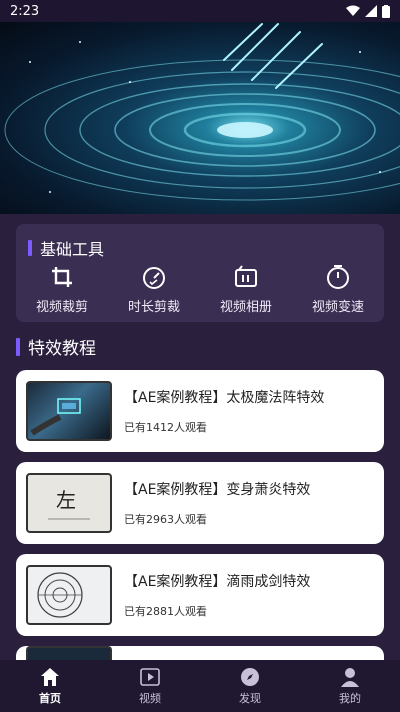 This screenshot has width=400, height=712. What do you see at coordinates (338, 289) in the screenshot?
I see `tool-video-speed: 视频变速` at bounding box center [338, 289].